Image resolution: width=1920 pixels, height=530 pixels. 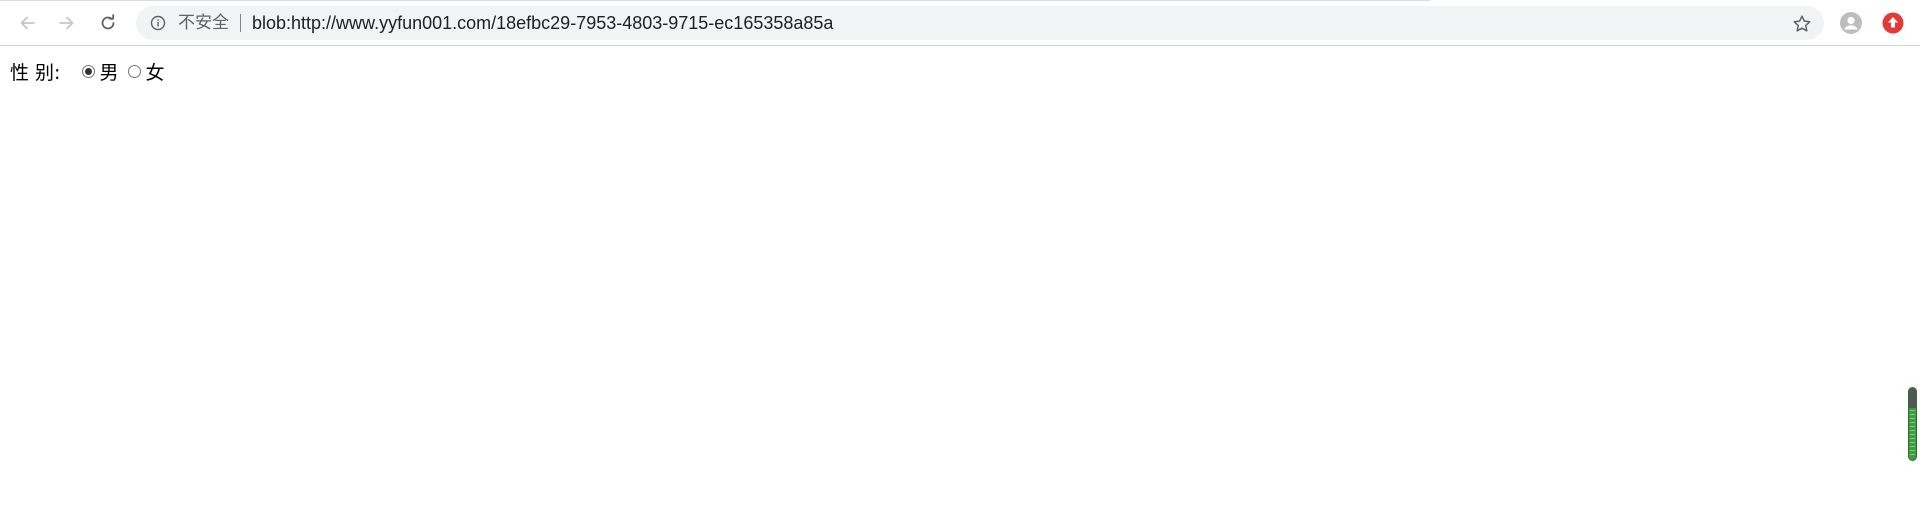 I want to click on security-label: 不安全, so click(x=203, y=23).